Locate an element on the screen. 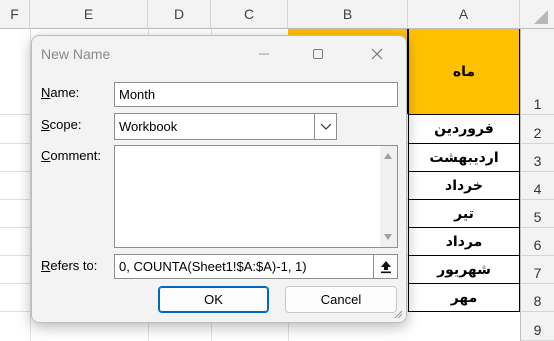 The width and height of the screenshot is (554, 341). scope-dropdown-button is located at coordinates (325, 126).